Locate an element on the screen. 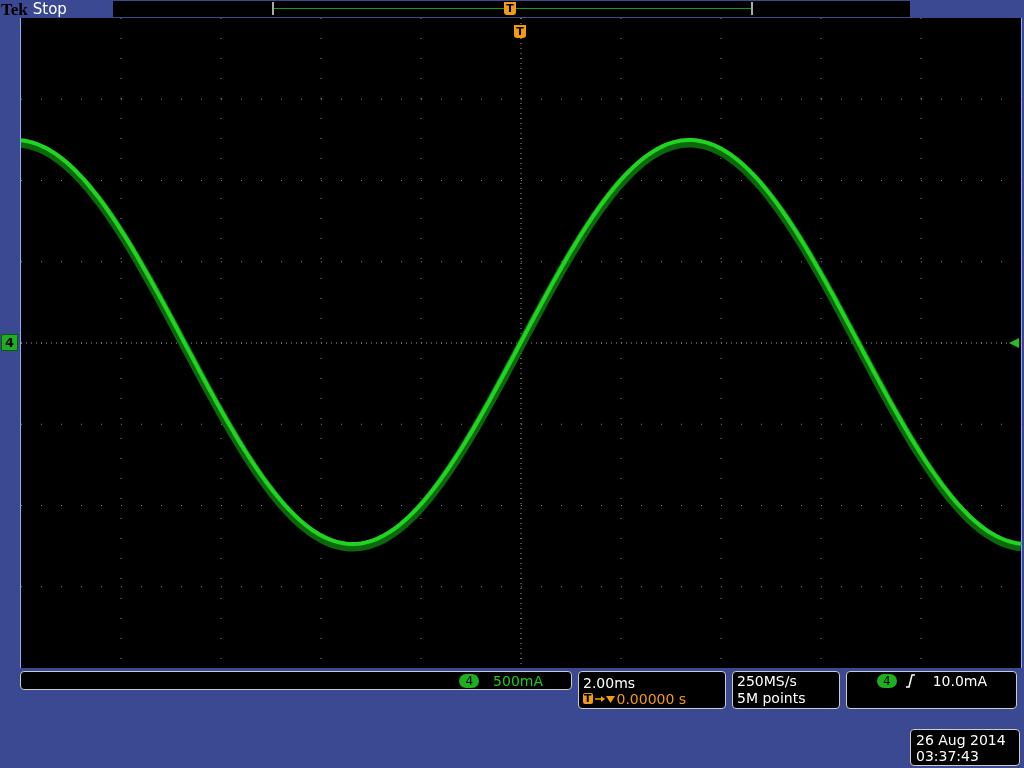  trigger-position-marker: T is located at coordinates (520, 31).